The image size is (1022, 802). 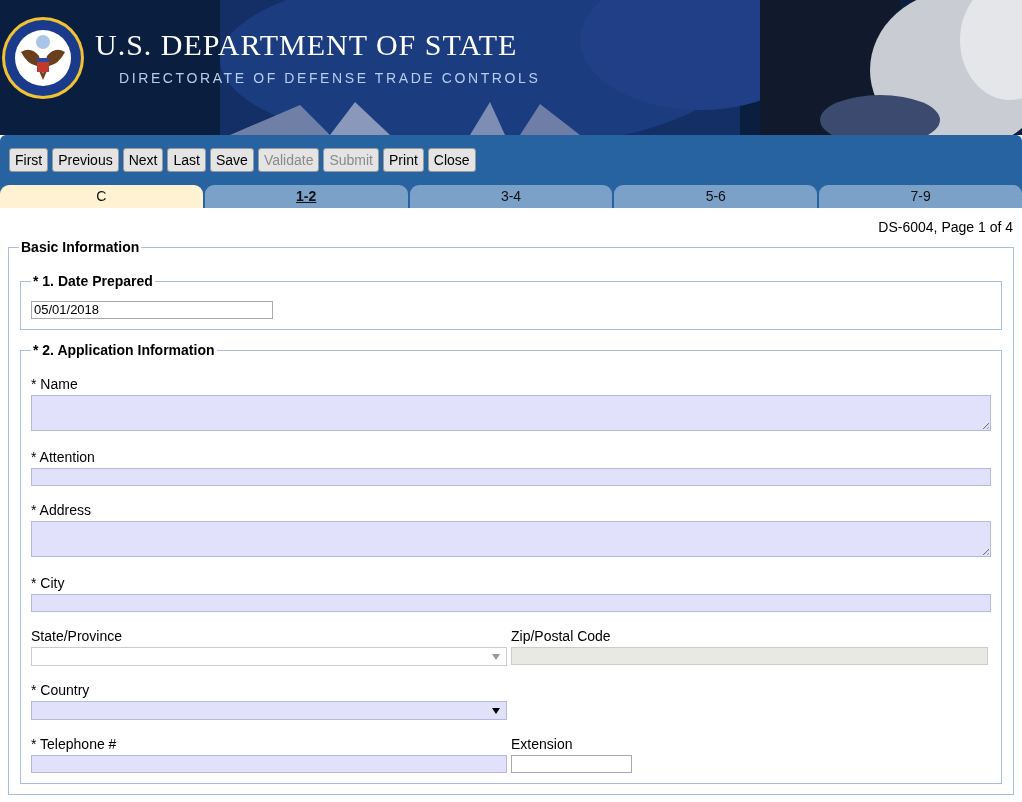 I want to click on toolbar-button: Last, so click(x=186, y=160).